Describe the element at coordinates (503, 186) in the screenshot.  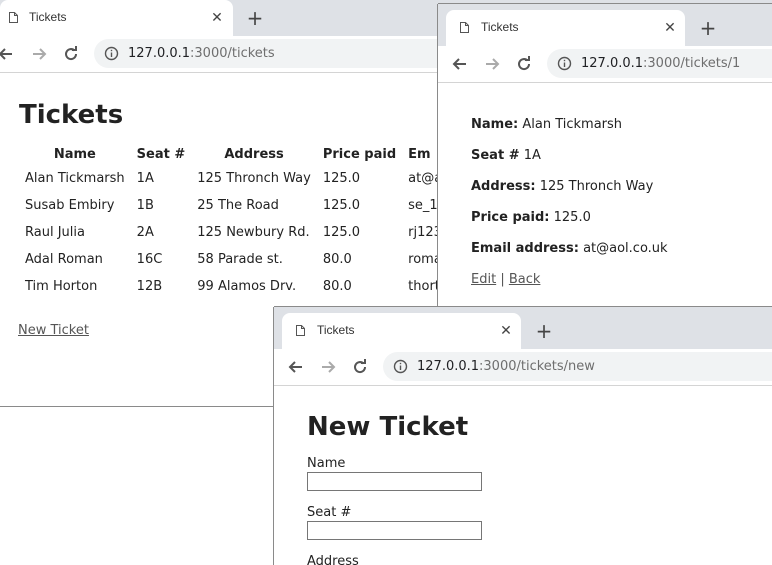
I see `detail-label: Address:` at that location.